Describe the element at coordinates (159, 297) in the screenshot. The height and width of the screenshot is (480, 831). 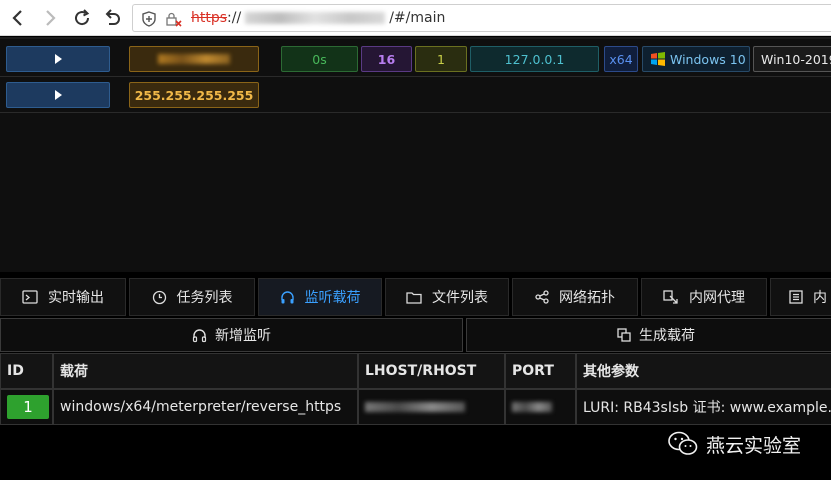
I see `clock-icon` at that location.